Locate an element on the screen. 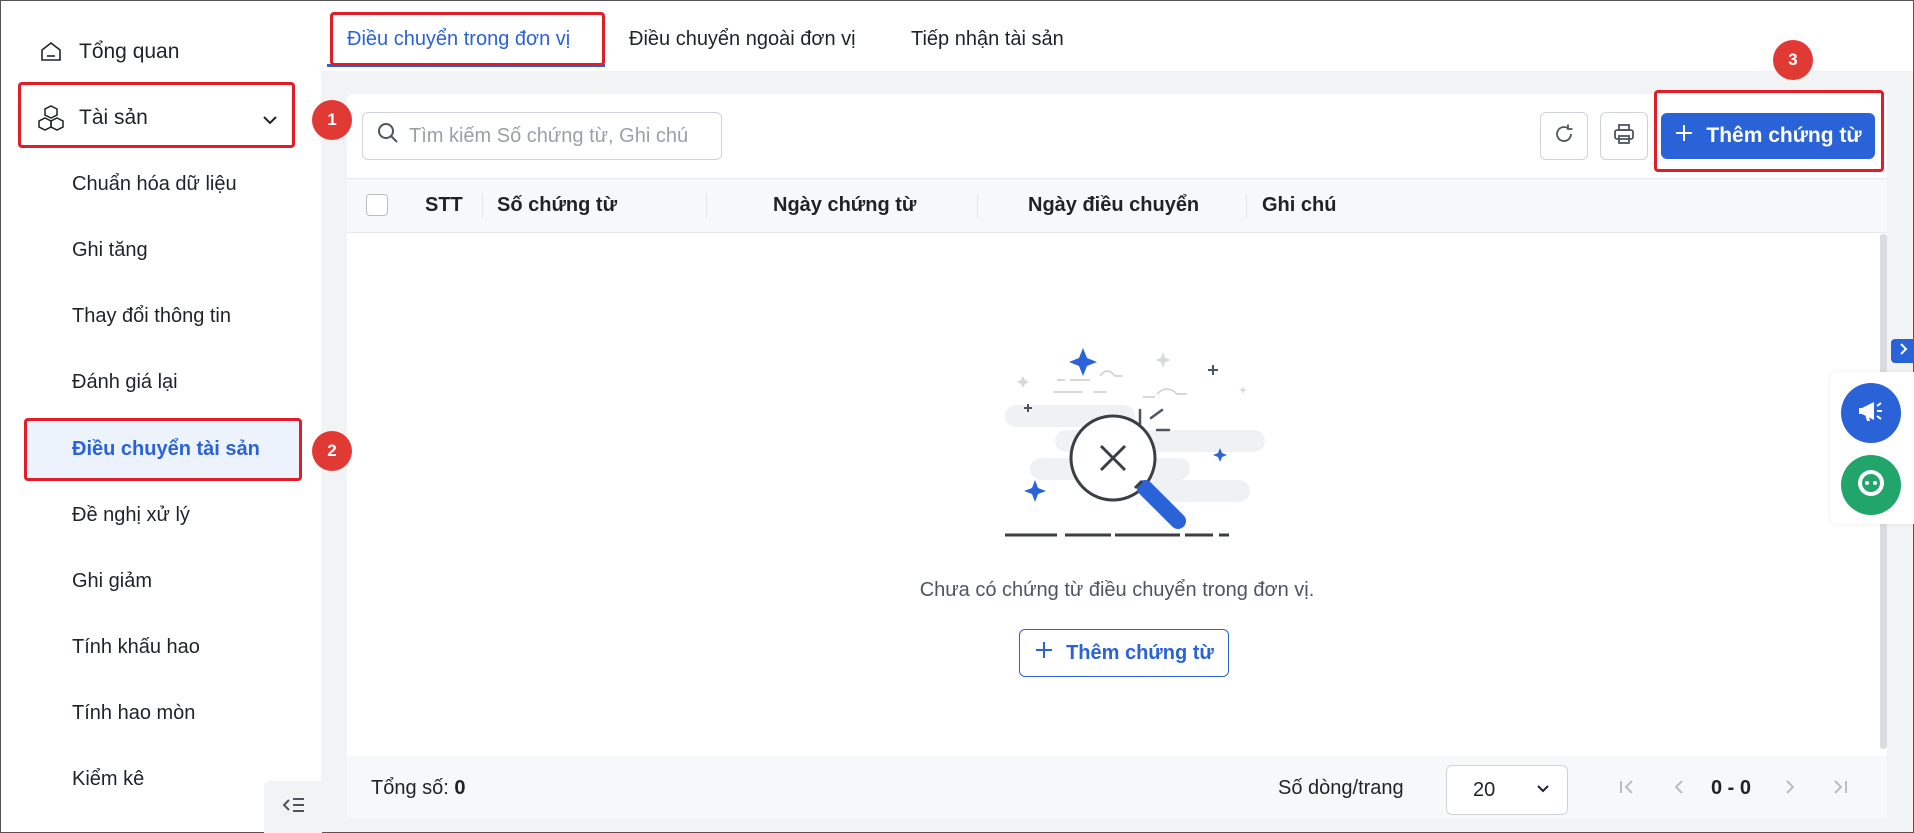 The image size is (1914, 833). total-label: Tổng số: is located at coordinates (410, 788).